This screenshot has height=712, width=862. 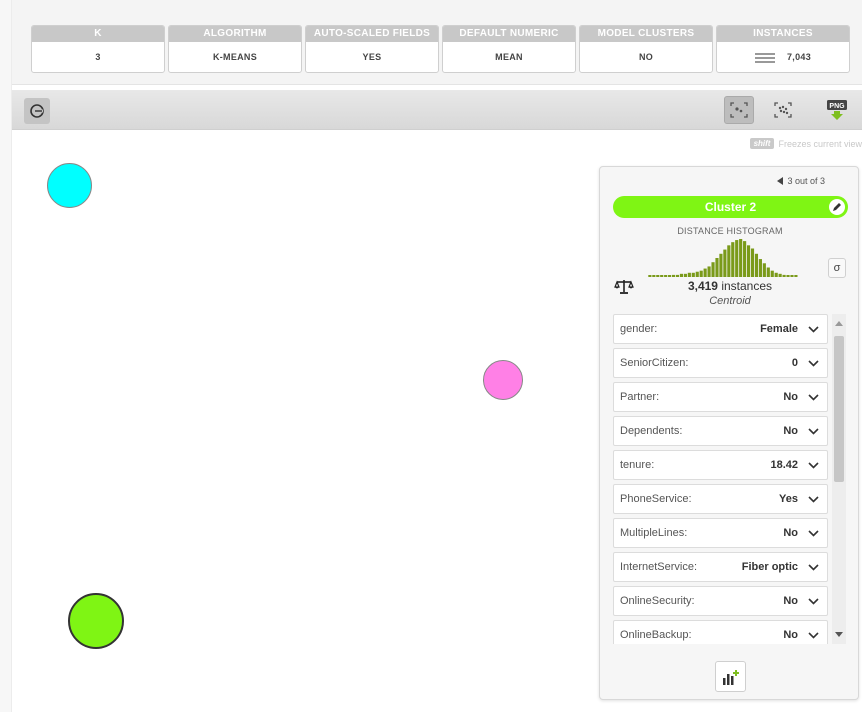 What do you see at coordinates (640, 397) in the screenshot?
I see `field-name: Partner:` at bounding box center [640, 397].